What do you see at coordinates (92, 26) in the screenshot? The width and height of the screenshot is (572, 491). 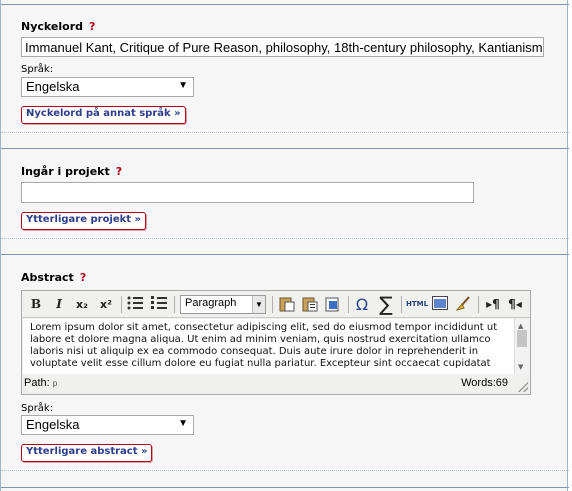 I see `keywords-help-link: ?` at bounding box center [92, 26].